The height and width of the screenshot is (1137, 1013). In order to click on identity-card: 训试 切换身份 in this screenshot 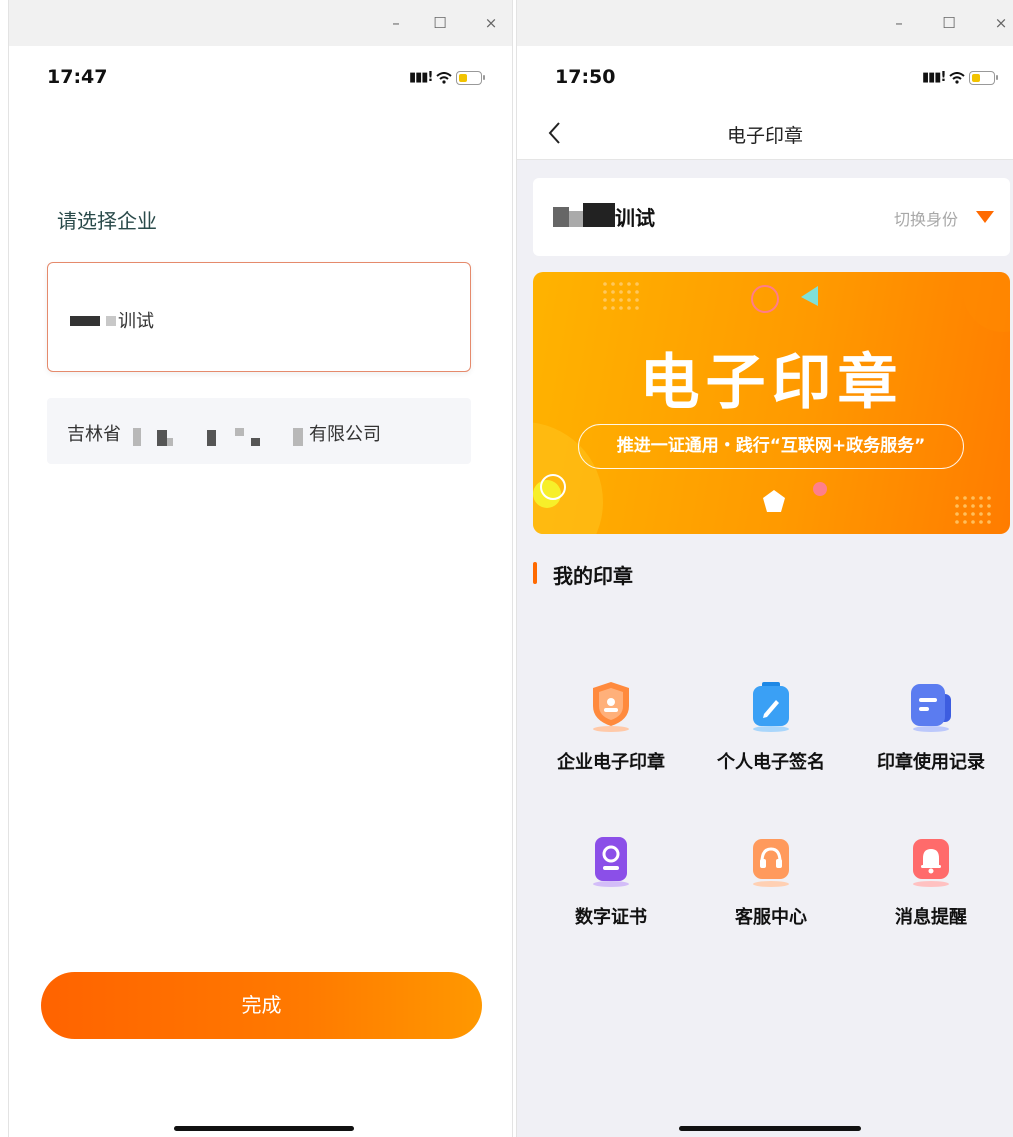, I will do `click(771, 217)`.